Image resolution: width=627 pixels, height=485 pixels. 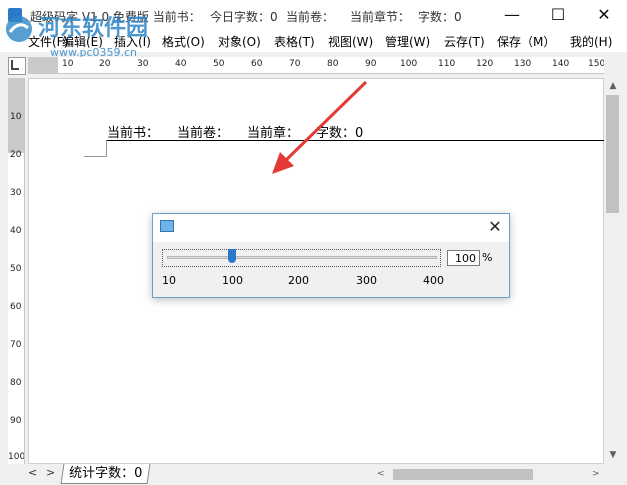 What do you see at coordinates (440, 17) in the screenshot?
I see `word-count: 字数：0` at bounding box center [440, 17].